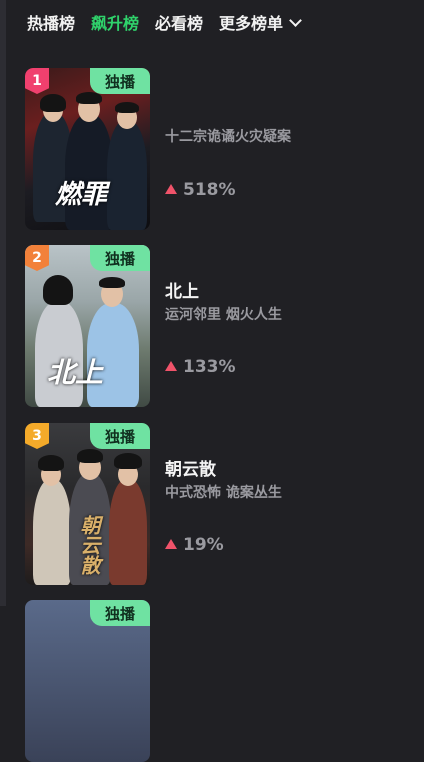 The image size is (424, 762). What do you see at coordinates (3, 303) in the screenshot?
I see `left-edge-strip` at bounding box center [3, 303].